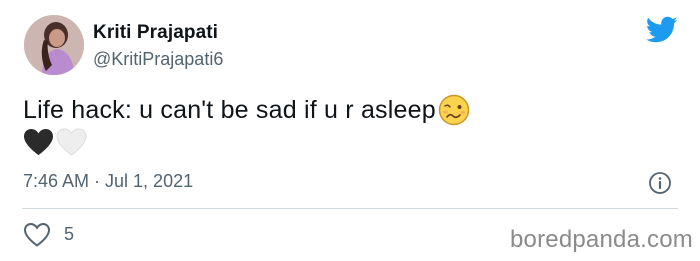  What do you see at coordinates (71, 142) in the screenshot?
I see `white-heart-icon` at bounding box center [71, 142].